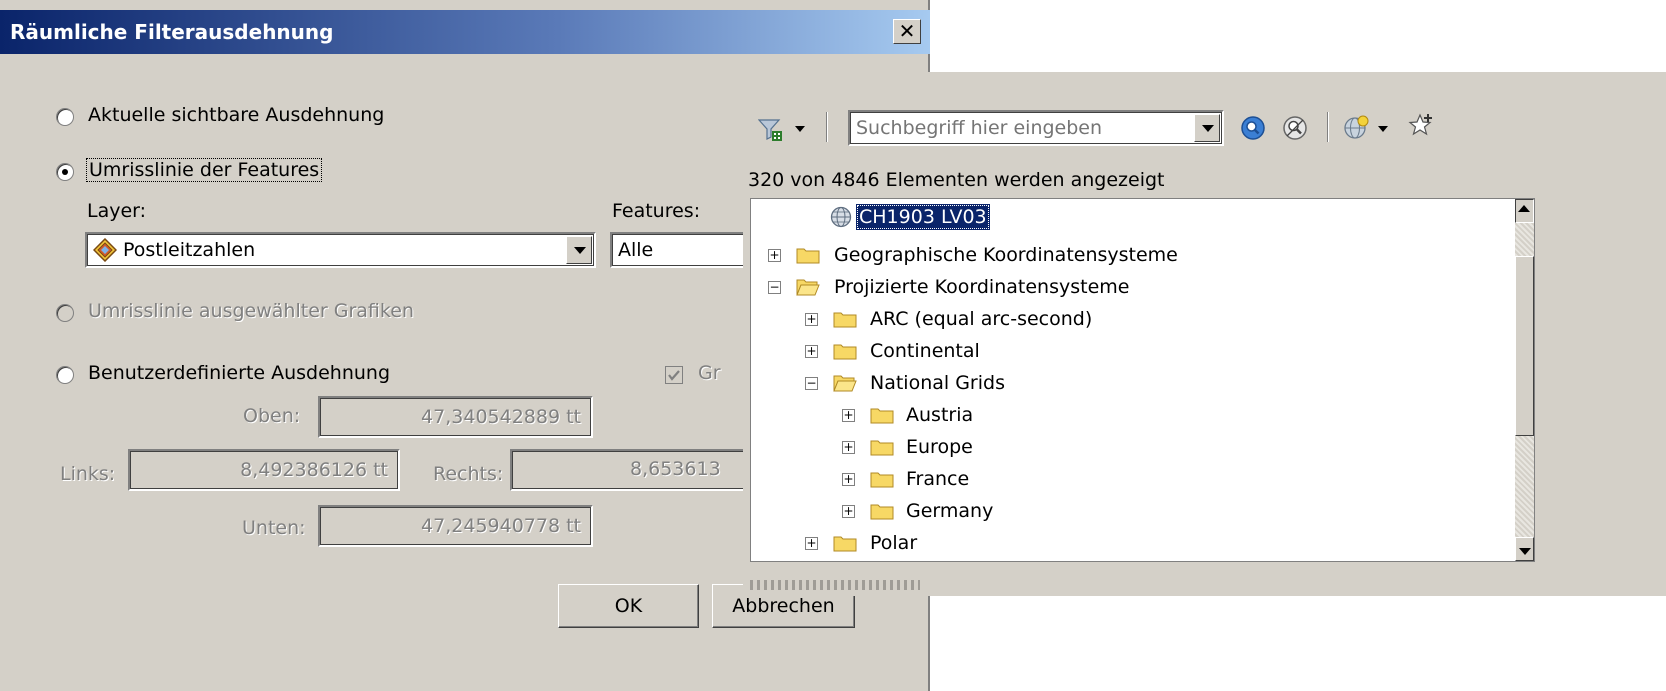 This screenshot has width=1666, height=691. Describe the element at coordinates (274, 528) in the screenshot. I see `bottom-label: Unten:` at that location.